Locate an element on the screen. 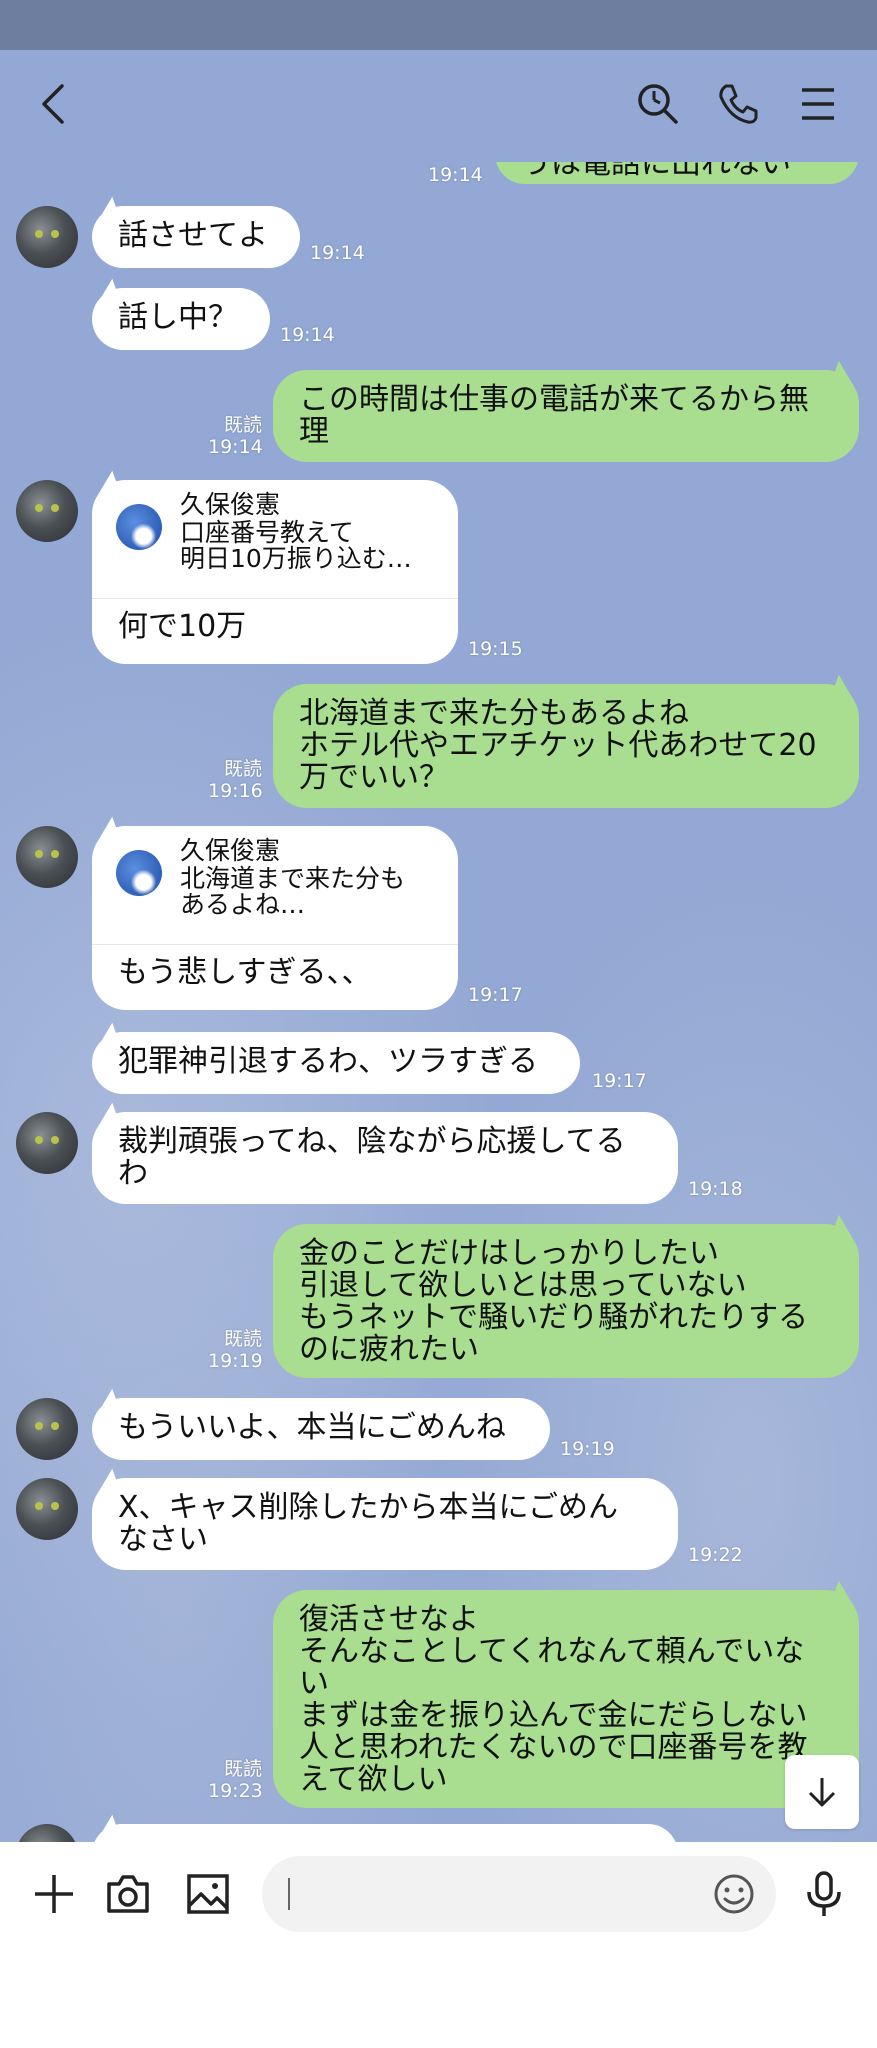 This screenshot has width=877, height=2048. incoming-reply-bubble: 久保俊憲 北海道まで来た分も あるよね… もう悲しすぎる、、 is located at coordinates (275, 918).